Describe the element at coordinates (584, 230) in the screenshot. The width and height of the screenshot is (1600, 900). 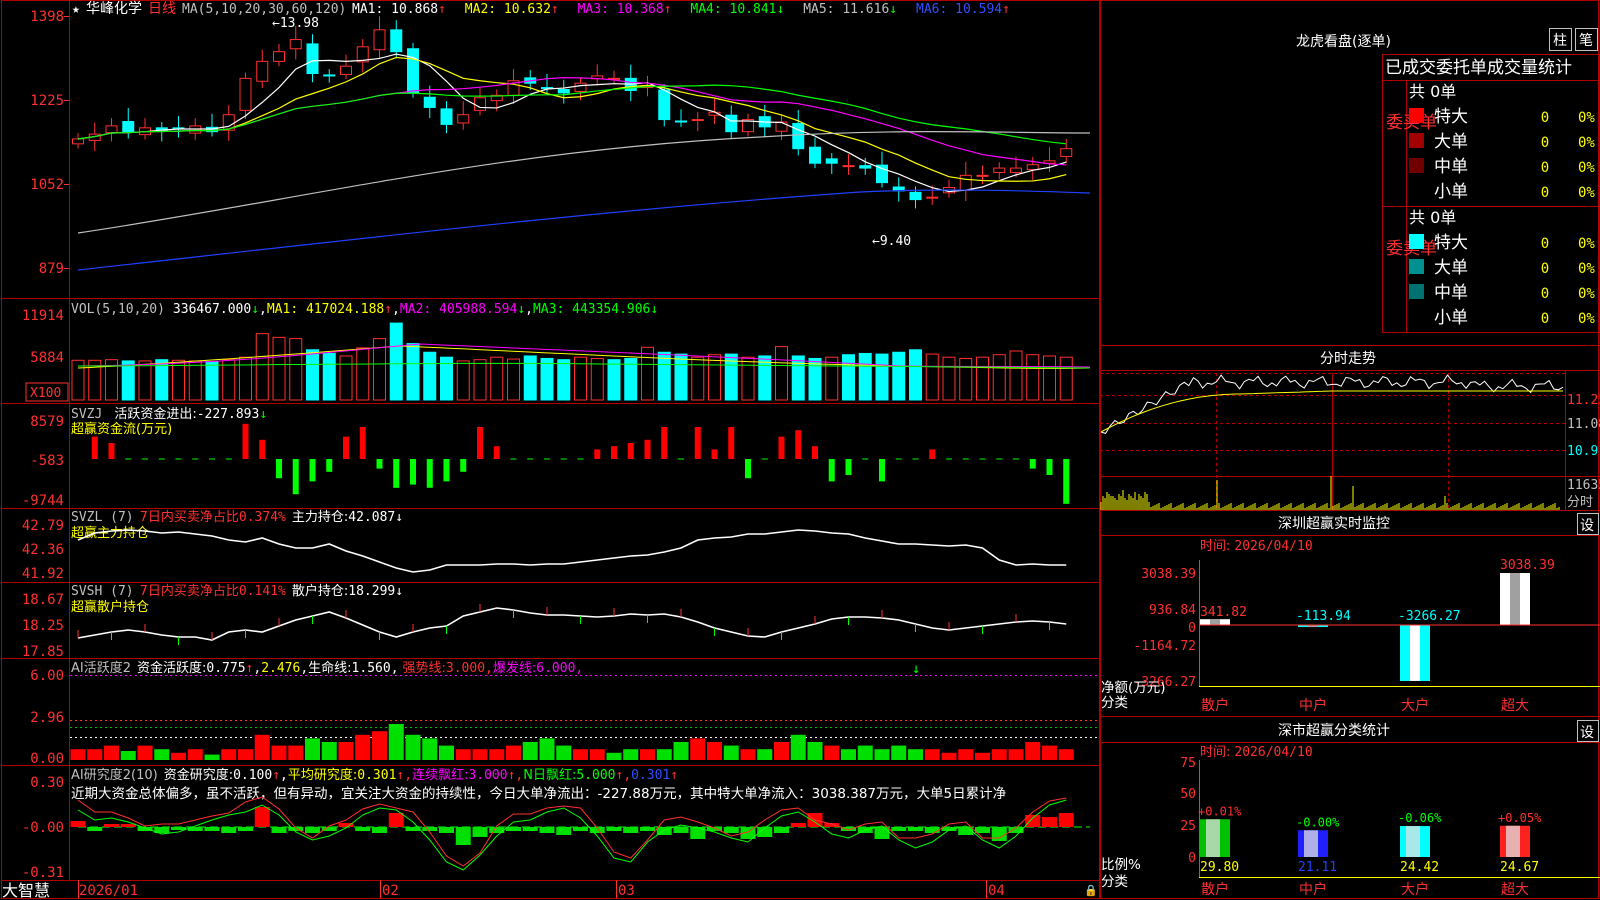
I see `ma120-line` at that location.